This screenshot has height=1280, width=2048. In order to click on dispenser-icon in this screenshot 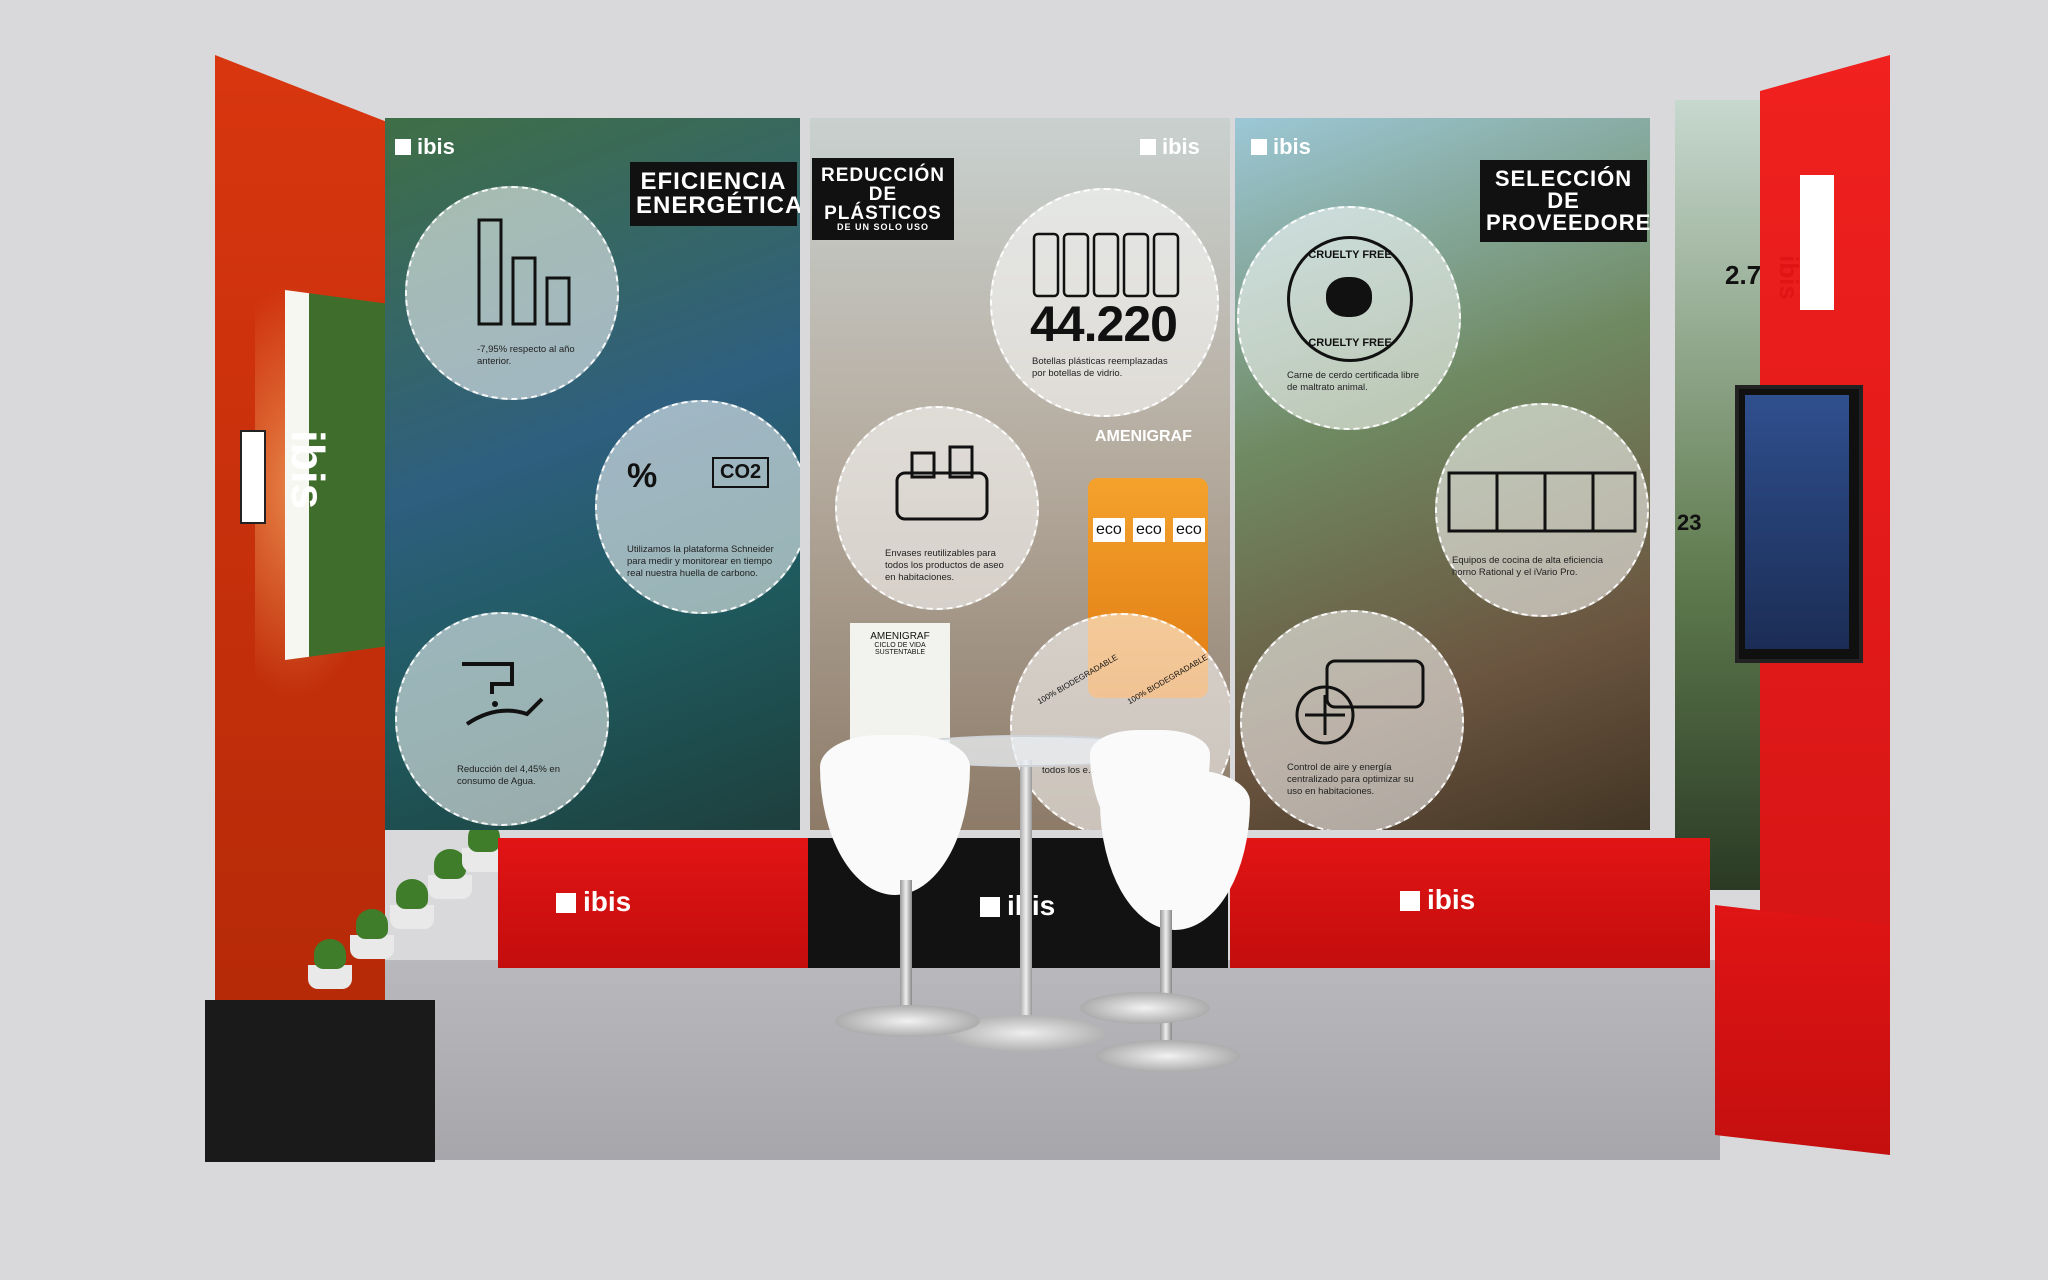, I will do `click(942, 483)`.